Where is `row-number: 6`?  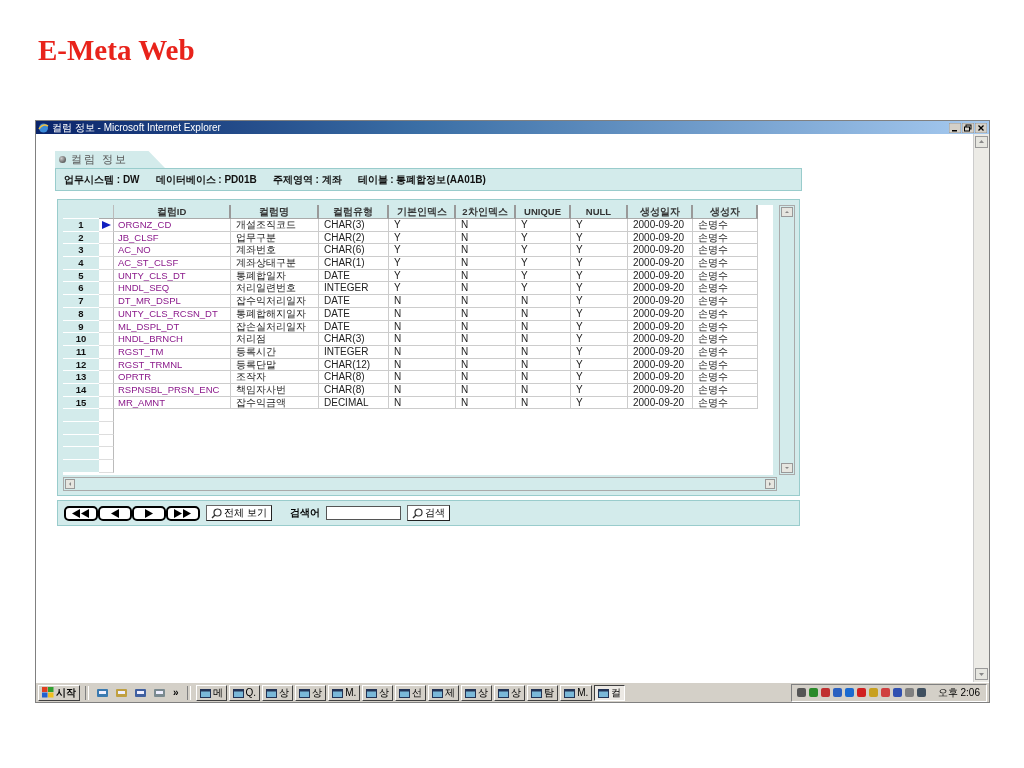
row-number: 6 is located at coordinates (81, 289).